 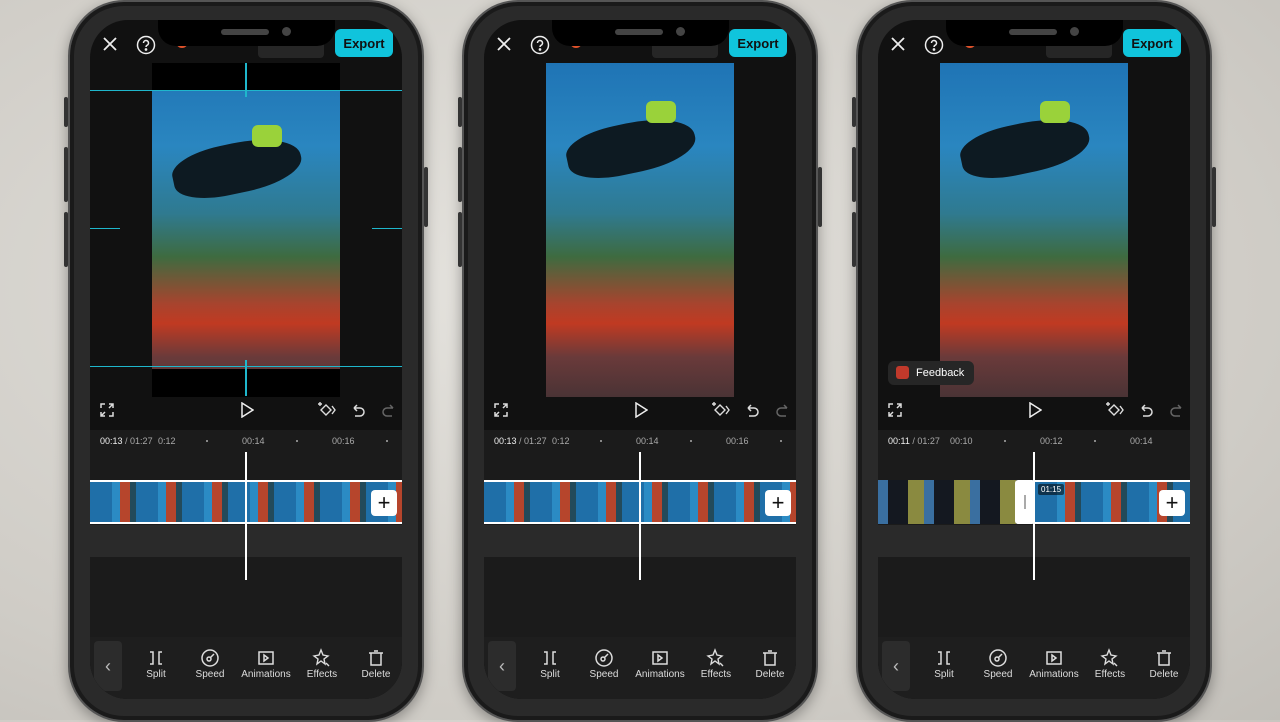 What do you see at coordinates (1025, 502) in the screenshot?
I see `transition-joint` at bounding box center [1025, 502].